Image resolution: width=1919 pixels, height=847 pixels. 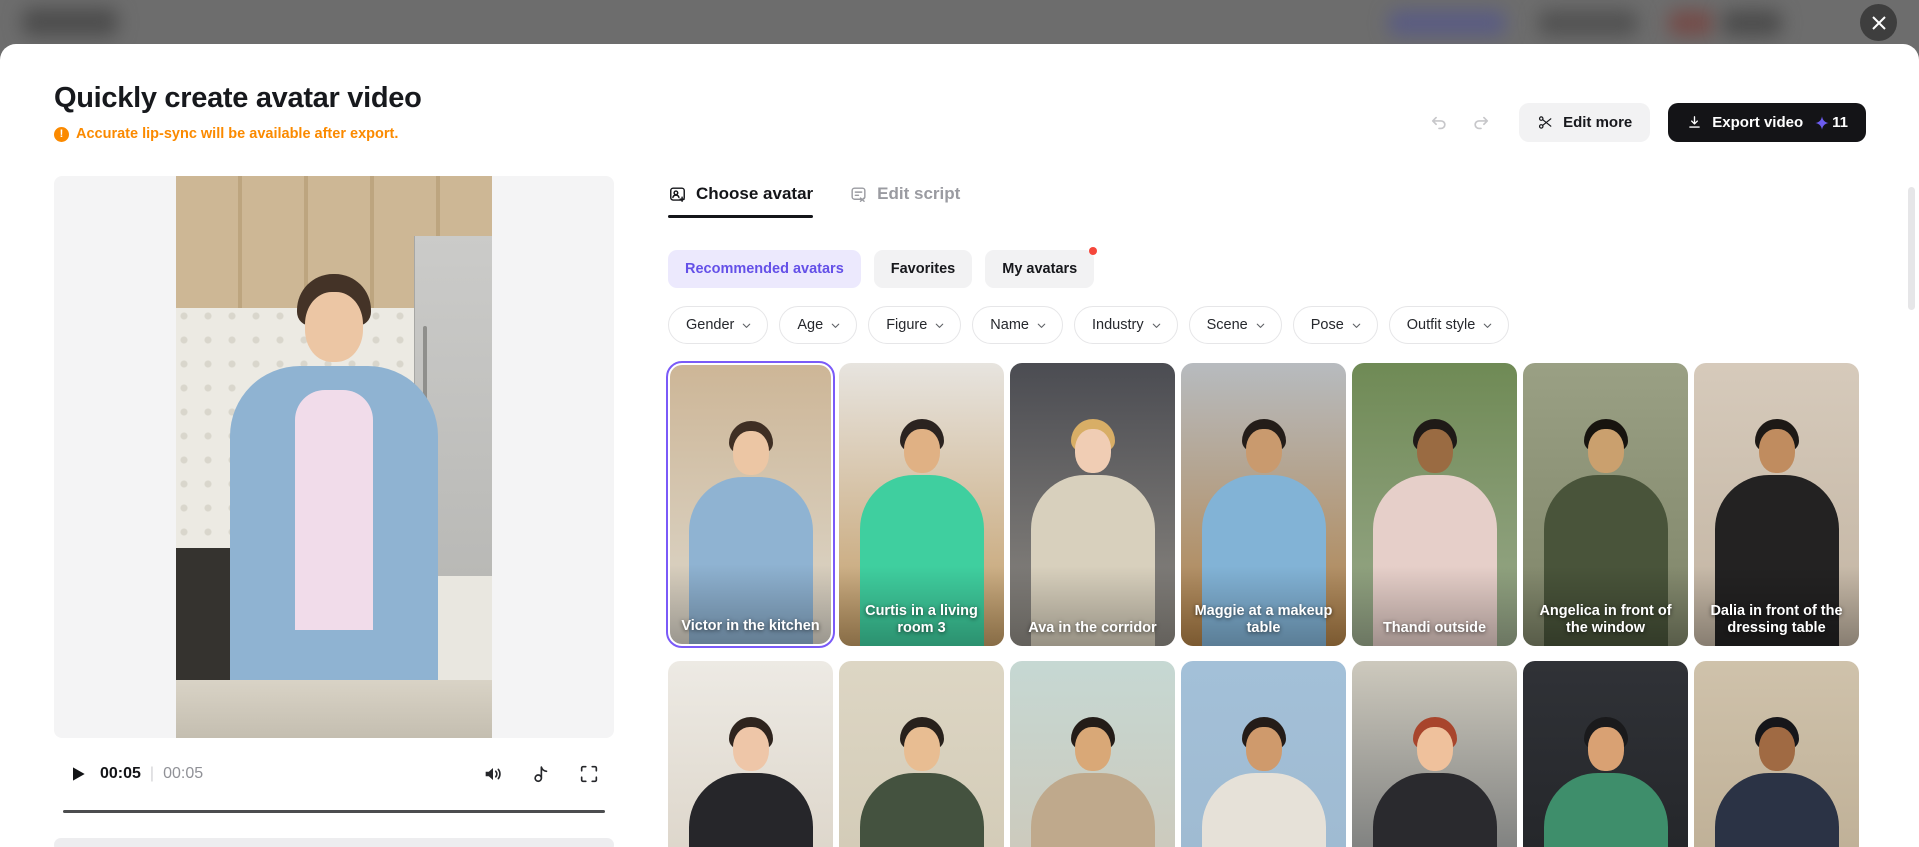 I want to click on credit-cost: 11, so click(x=1831, y=122).